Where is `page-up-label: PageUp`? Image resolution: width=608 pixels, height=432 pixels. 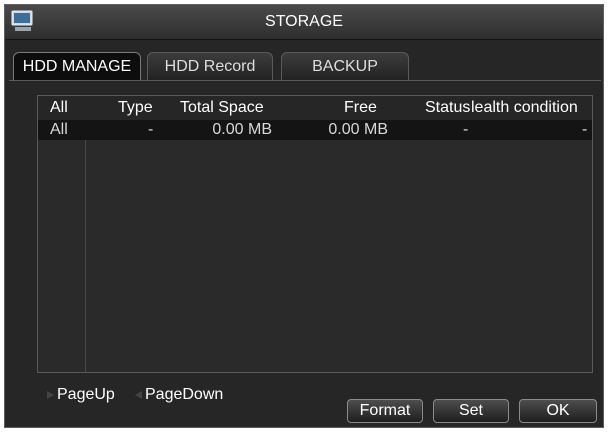
page-up-label: PageUp is located at coordinates (86, 394).